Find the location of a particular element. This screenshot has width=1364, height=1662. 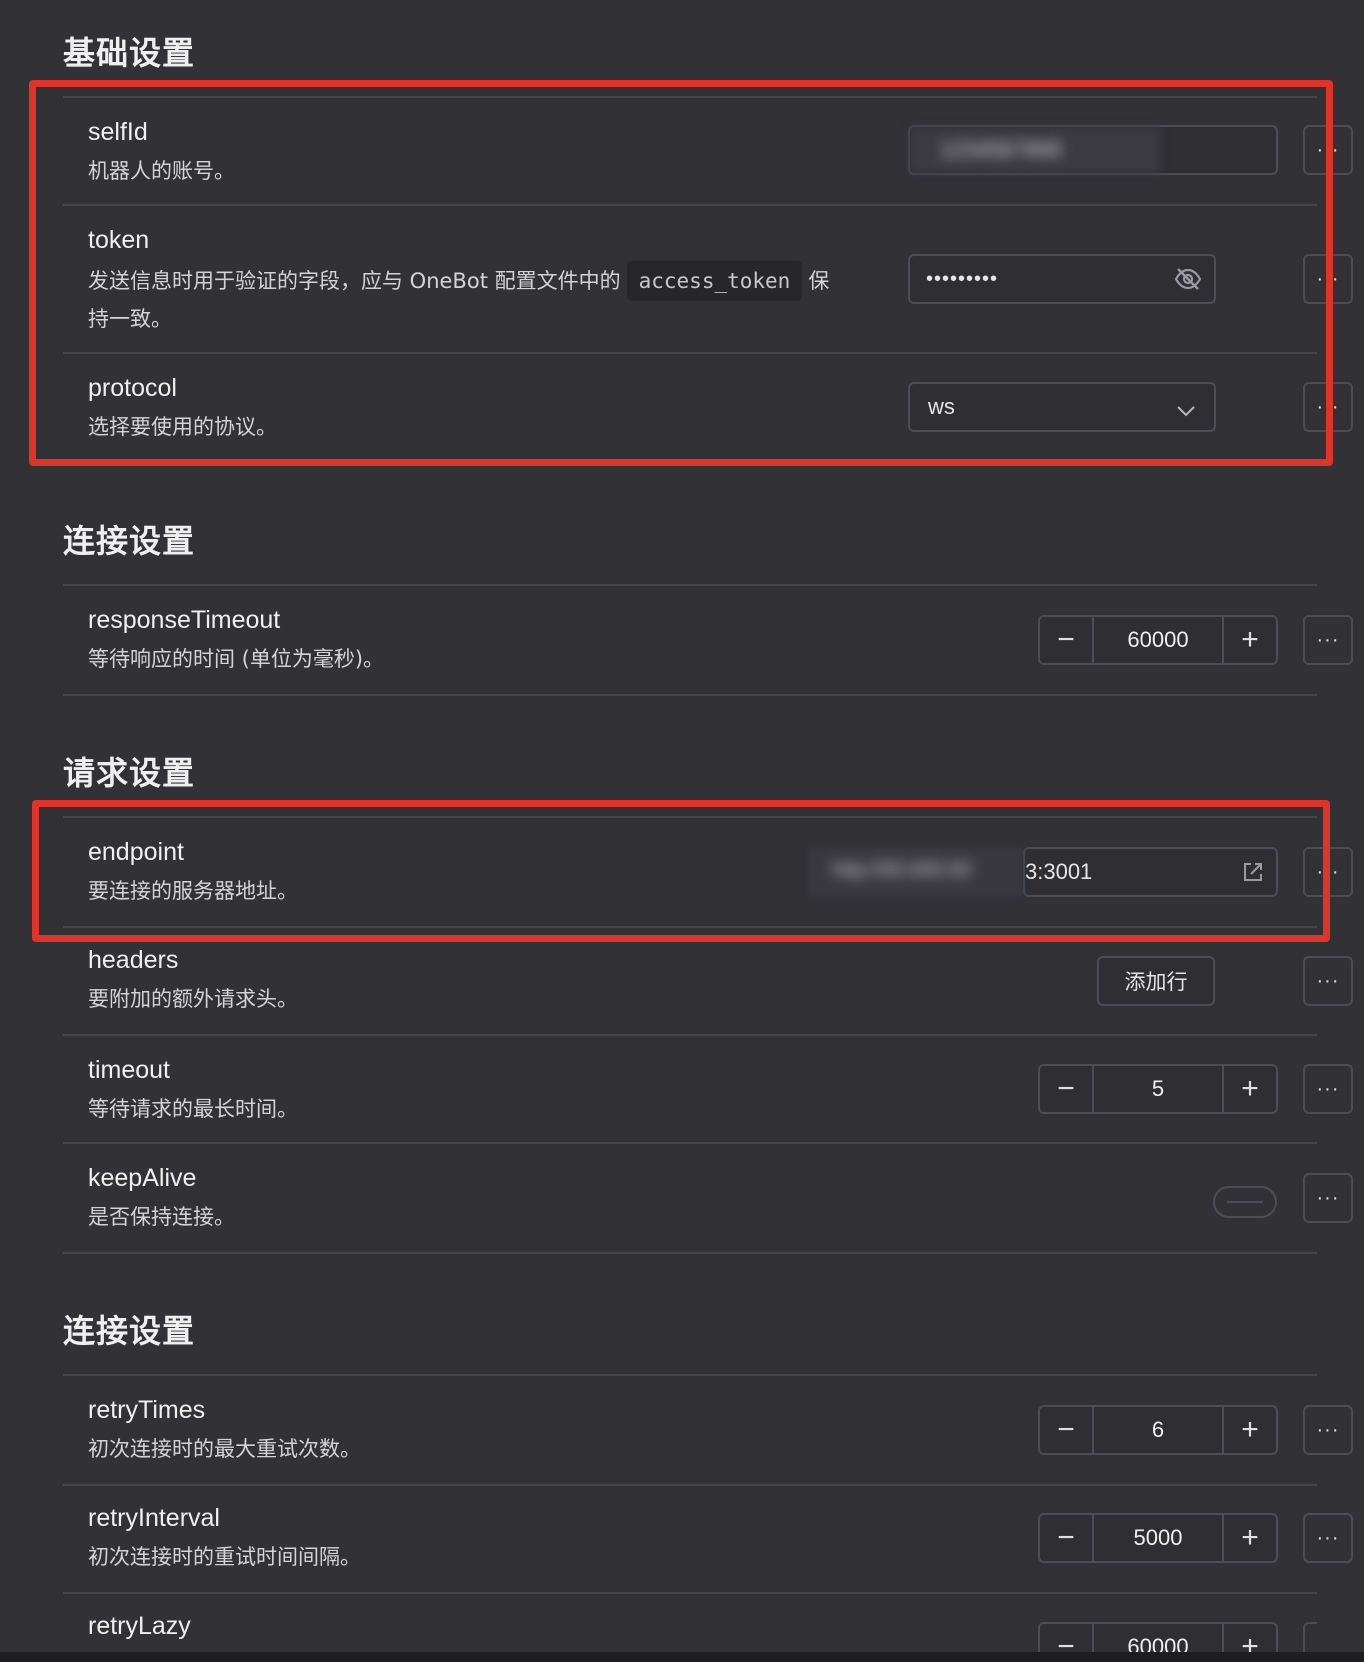

setting-row-keepalive: keepAlive 是否保持连接。 ··· is located at coordinates (708, 1198).